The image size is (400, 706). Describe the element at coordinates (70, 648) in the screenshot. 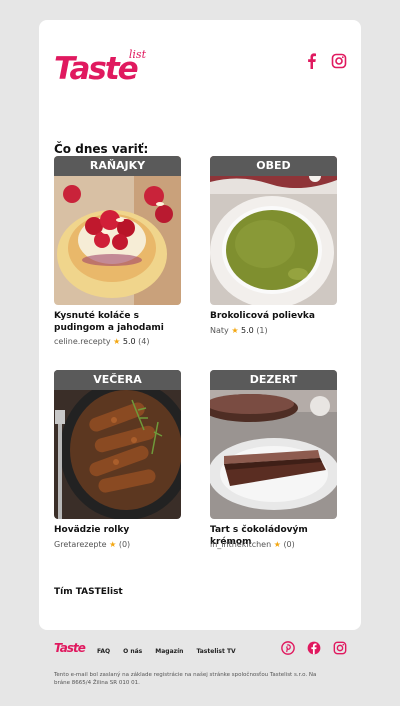

I see `footer-logo: Taste` at that location.